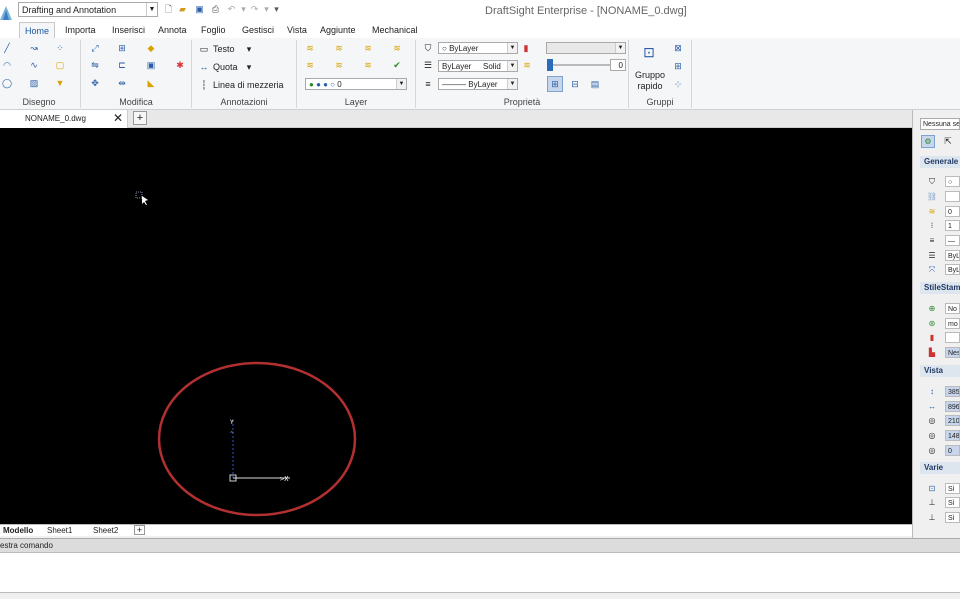  I want to click on linetype-icon: ☰, so click(428, 65).